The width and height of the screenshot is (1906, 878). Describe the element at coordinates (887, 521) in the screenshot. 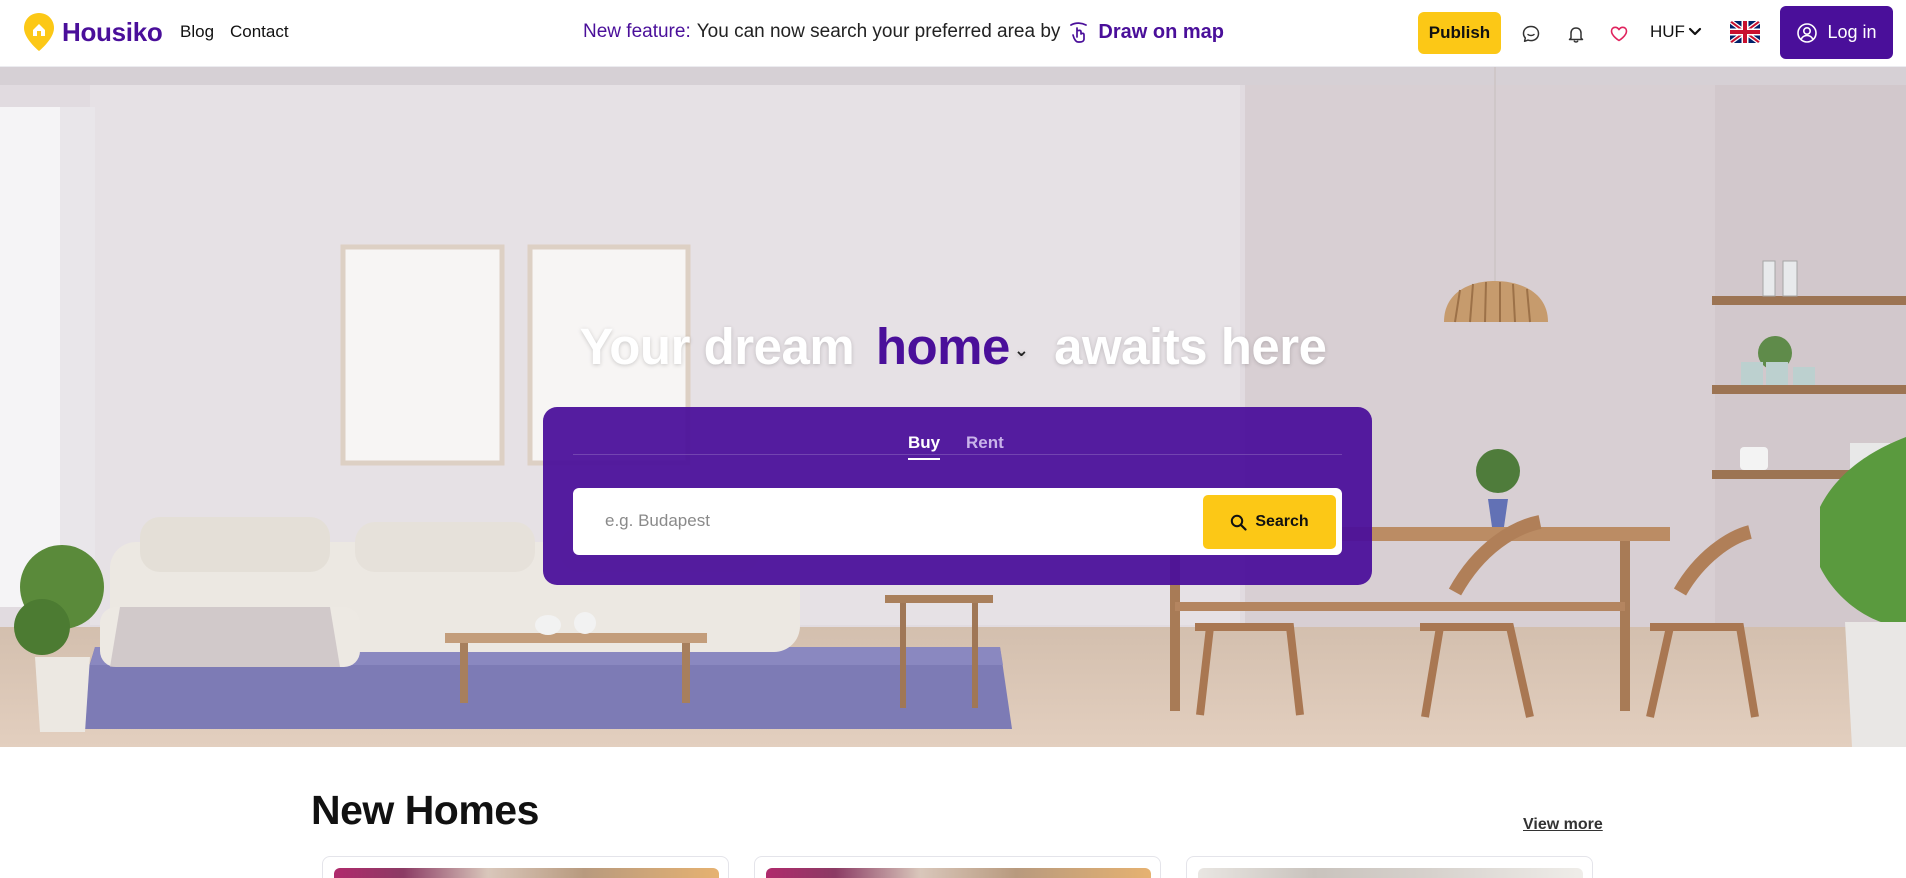

I see `location-search-input` at that location.